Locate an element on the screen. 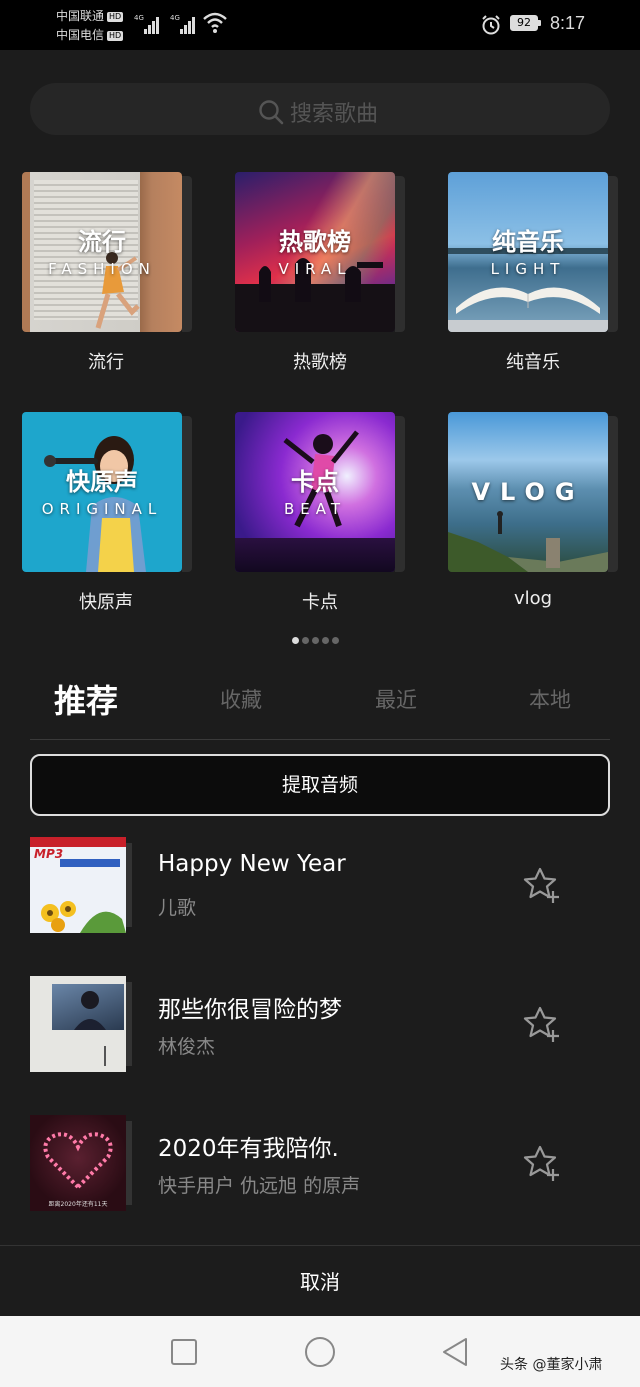  cover-light: 纯音乐 LIGHT is located at coordinates (528, 252).